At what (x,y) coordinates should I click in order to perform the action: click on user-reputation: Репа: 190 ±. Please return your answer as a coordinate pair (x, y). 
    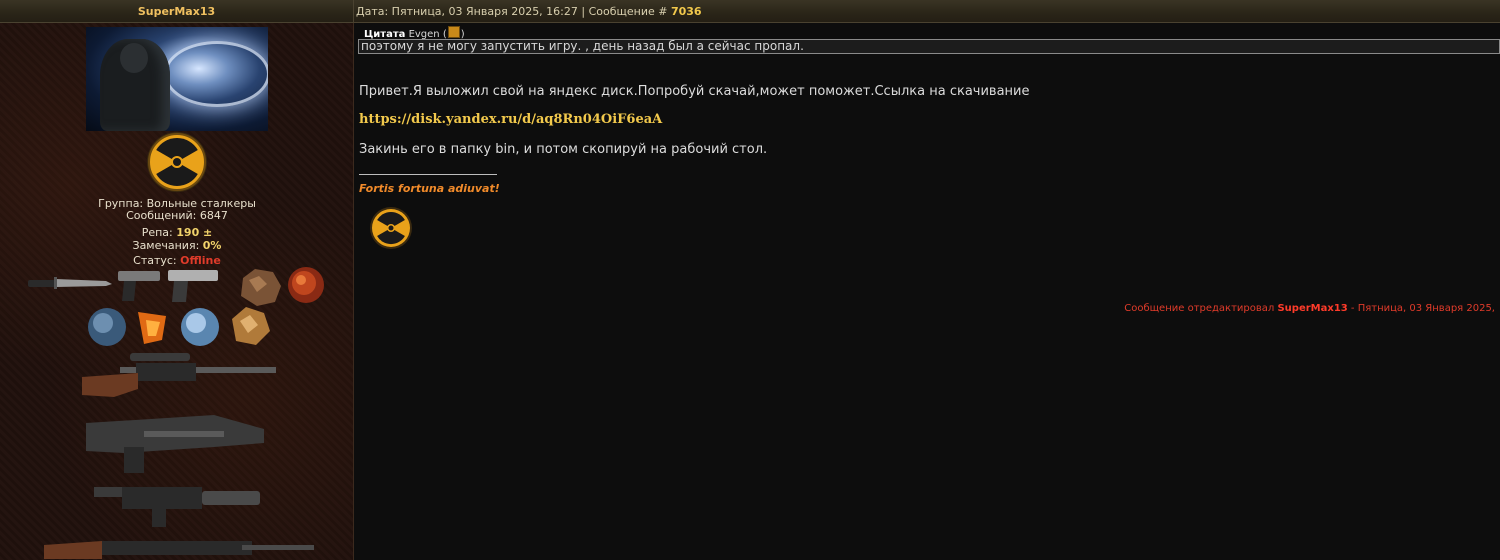
    Looking at the image, I should click on (177, 232).